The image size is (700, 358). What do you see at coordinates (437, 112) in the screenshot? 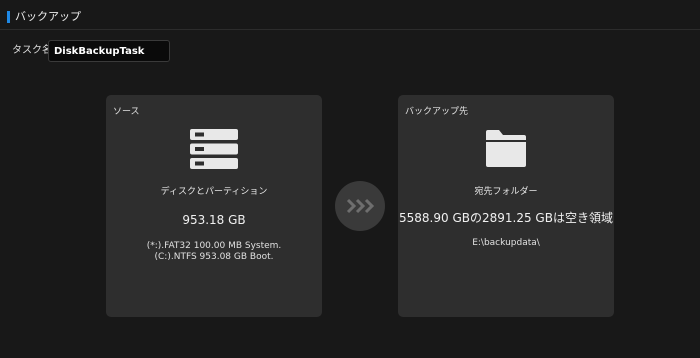
I see `destination-card-title: バックアップ先` at bounding box center [437, 112].